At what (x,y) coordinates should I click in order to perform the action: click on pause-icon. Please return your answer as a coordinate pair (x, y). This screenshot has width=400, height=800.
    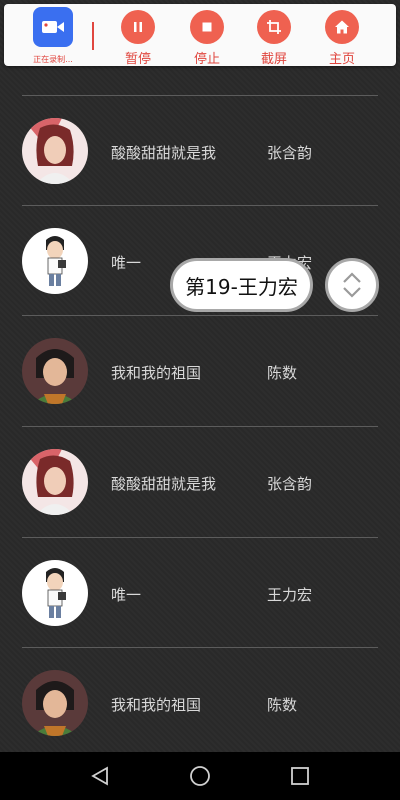
    Looking at the image, I should click on (138, 27).